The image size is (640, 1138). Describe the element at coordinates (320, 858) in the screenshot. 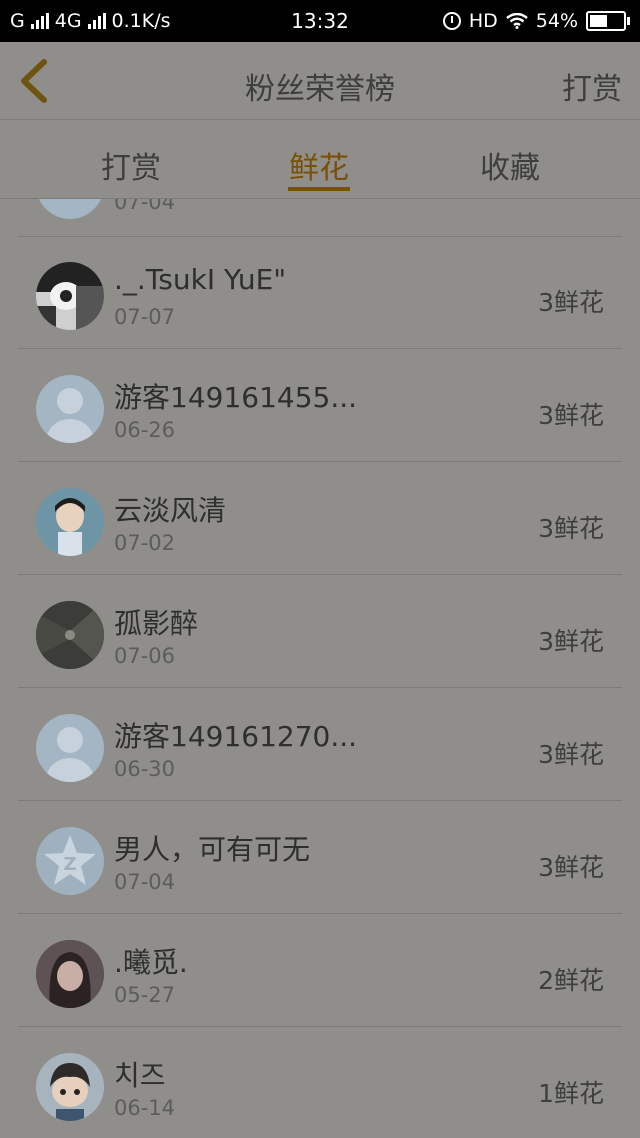

I see `list-item: Z 男人，可有可无 07-04 3鲜花` at that location.